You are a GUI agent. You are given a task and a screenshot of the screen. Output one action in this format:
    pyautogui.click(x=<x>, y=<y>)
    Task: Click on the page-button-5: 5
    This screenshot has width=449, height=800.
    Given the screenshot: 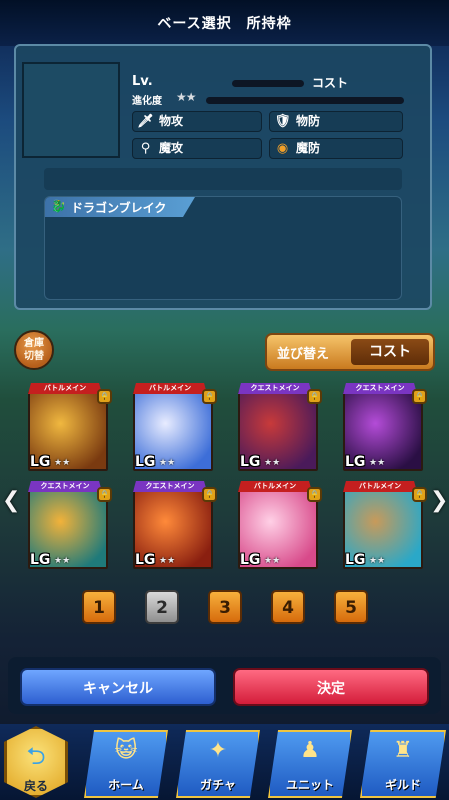 What is the action you would take?
    pyautogui.click(x=351, y=607)
    